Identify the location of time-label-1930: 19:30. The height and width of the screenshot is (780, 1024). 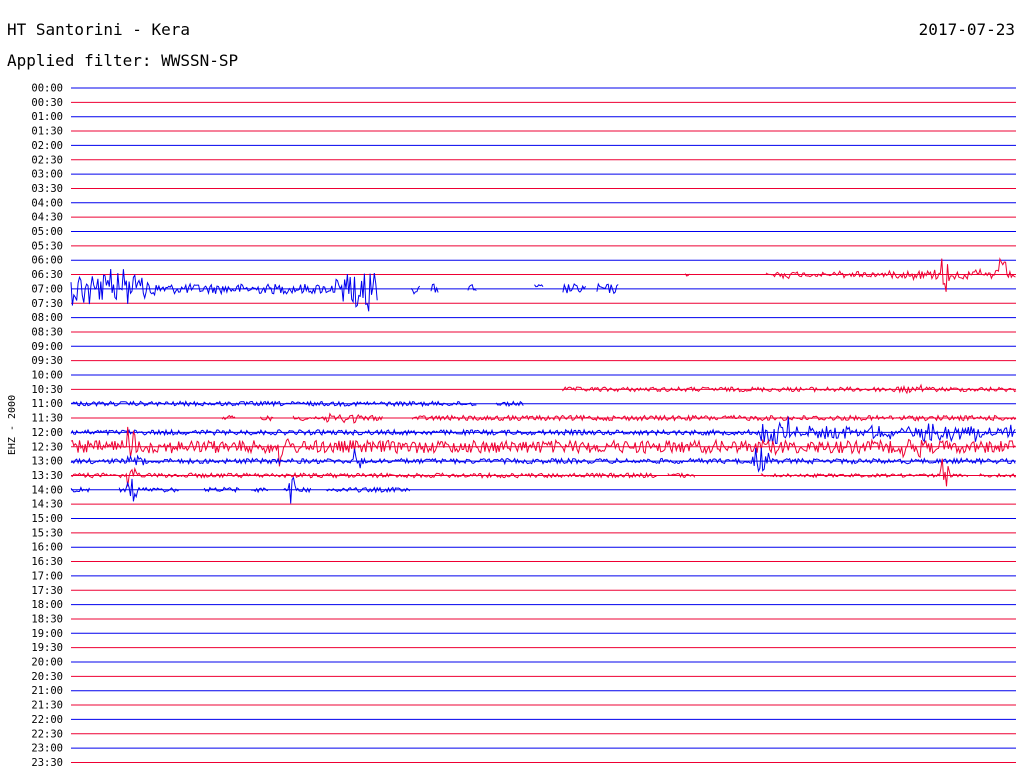
(47, 648).